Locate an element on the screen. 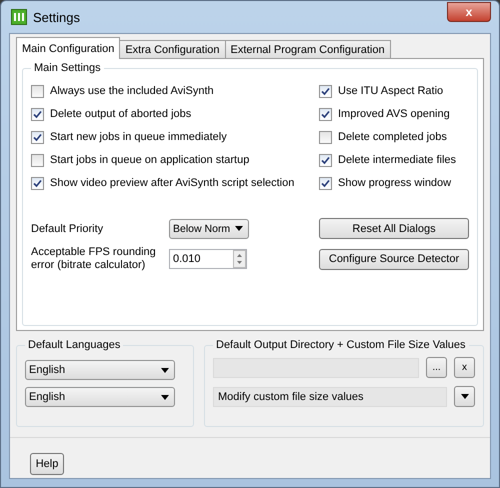 This screenshot has width=500, height=488. checkbox-label: Use ITU Aspect Ratio is located at coordinates (391, 91).